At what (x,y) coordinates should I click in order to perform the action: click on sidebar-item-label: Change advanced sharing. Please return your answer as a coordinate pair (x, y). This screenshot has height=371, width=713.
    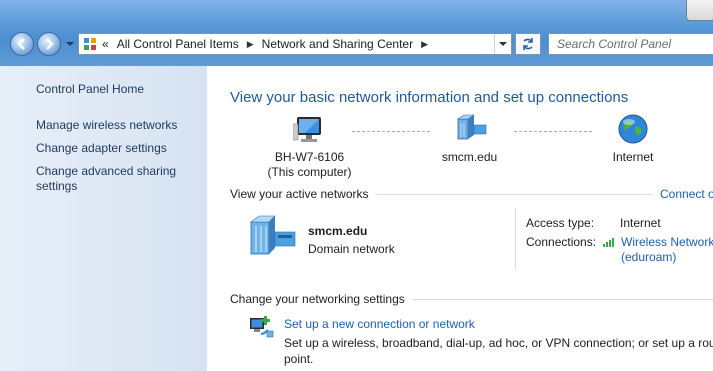
    Looking at the image, I should click on (106, 171).